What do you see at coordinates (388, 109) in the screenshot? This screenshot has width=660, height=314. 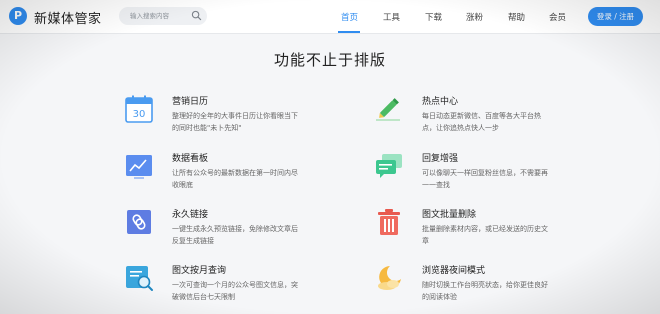 I see `pen-icon` at bounding box center [388, 109].